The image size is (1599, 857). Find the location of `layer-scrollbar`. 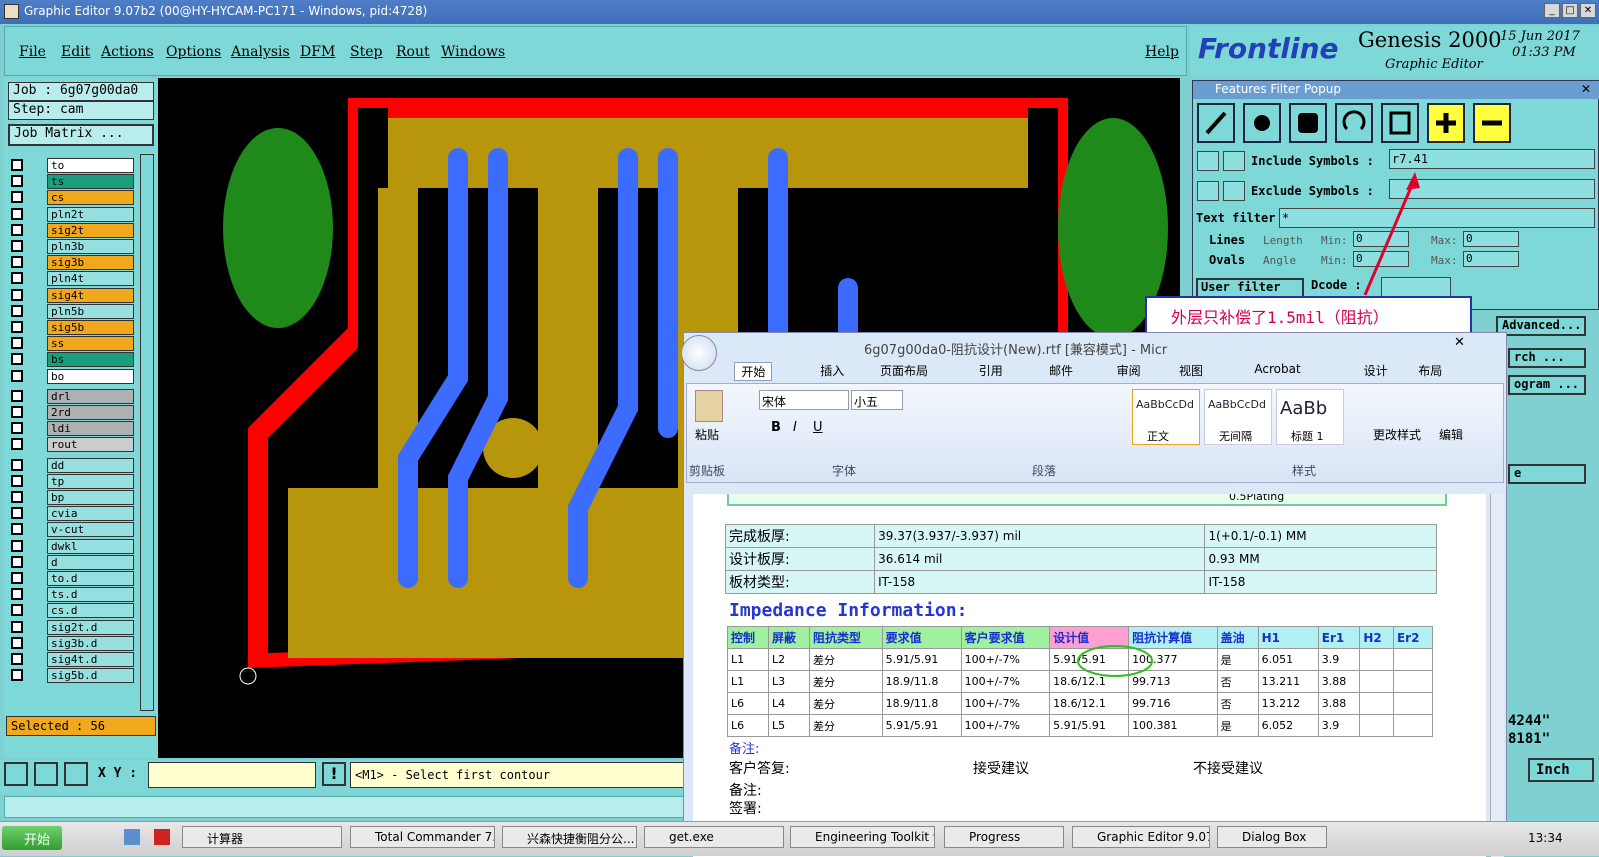

layer-scrollbar is located at coordinates (147, 432).